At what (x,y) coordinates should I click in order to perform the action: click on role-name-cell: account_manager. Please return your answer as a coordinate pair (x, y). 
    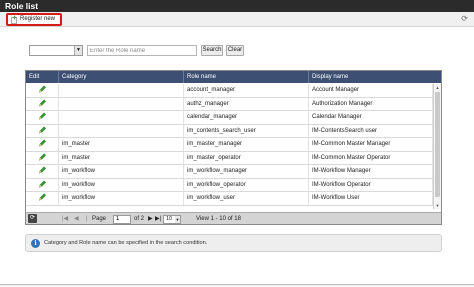
    Looking at the image, I should click on (246, 90).